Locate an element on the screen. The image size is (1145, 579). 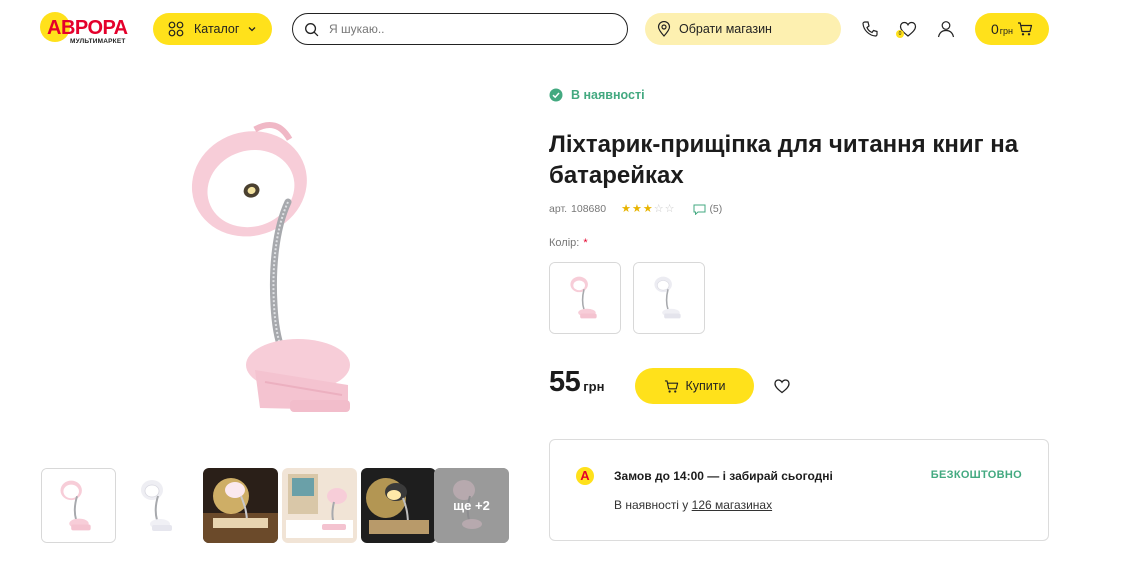
phone-icon is located at coordinates (870, 29).